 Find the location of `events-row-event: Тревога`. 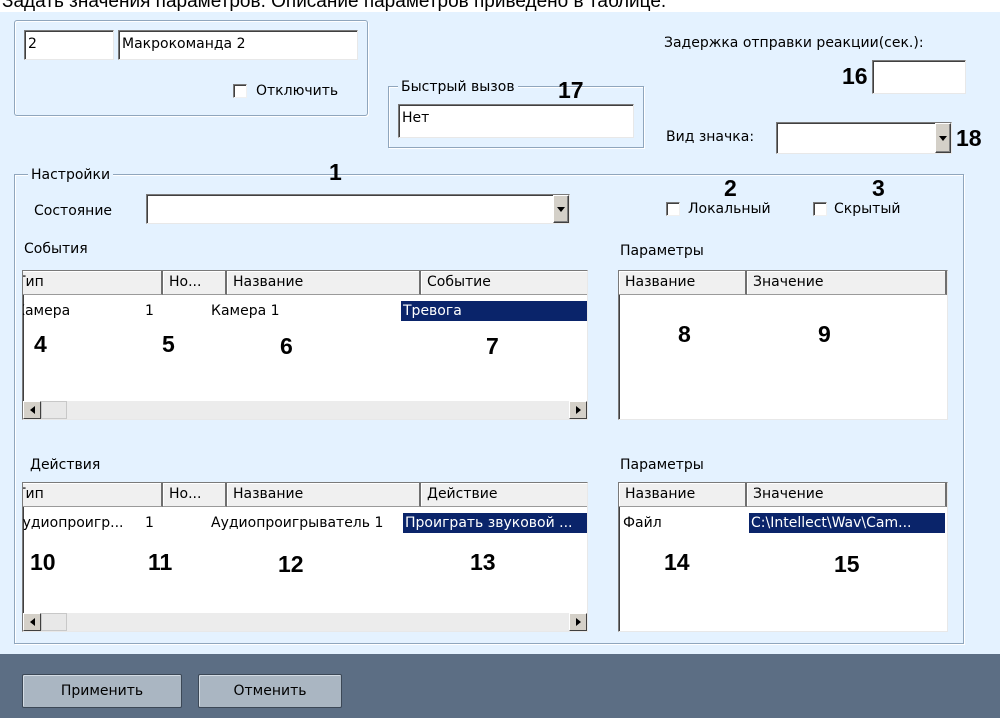

events-row-event: Тревога is located at coordinates (494, 311).